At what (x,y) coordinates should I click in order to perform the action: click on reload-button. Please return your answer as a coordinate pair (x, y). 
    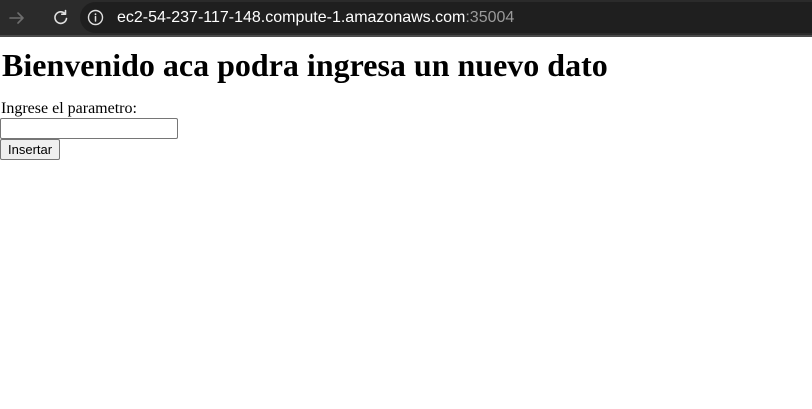
    Looking at the image, I should click on (61, 18).